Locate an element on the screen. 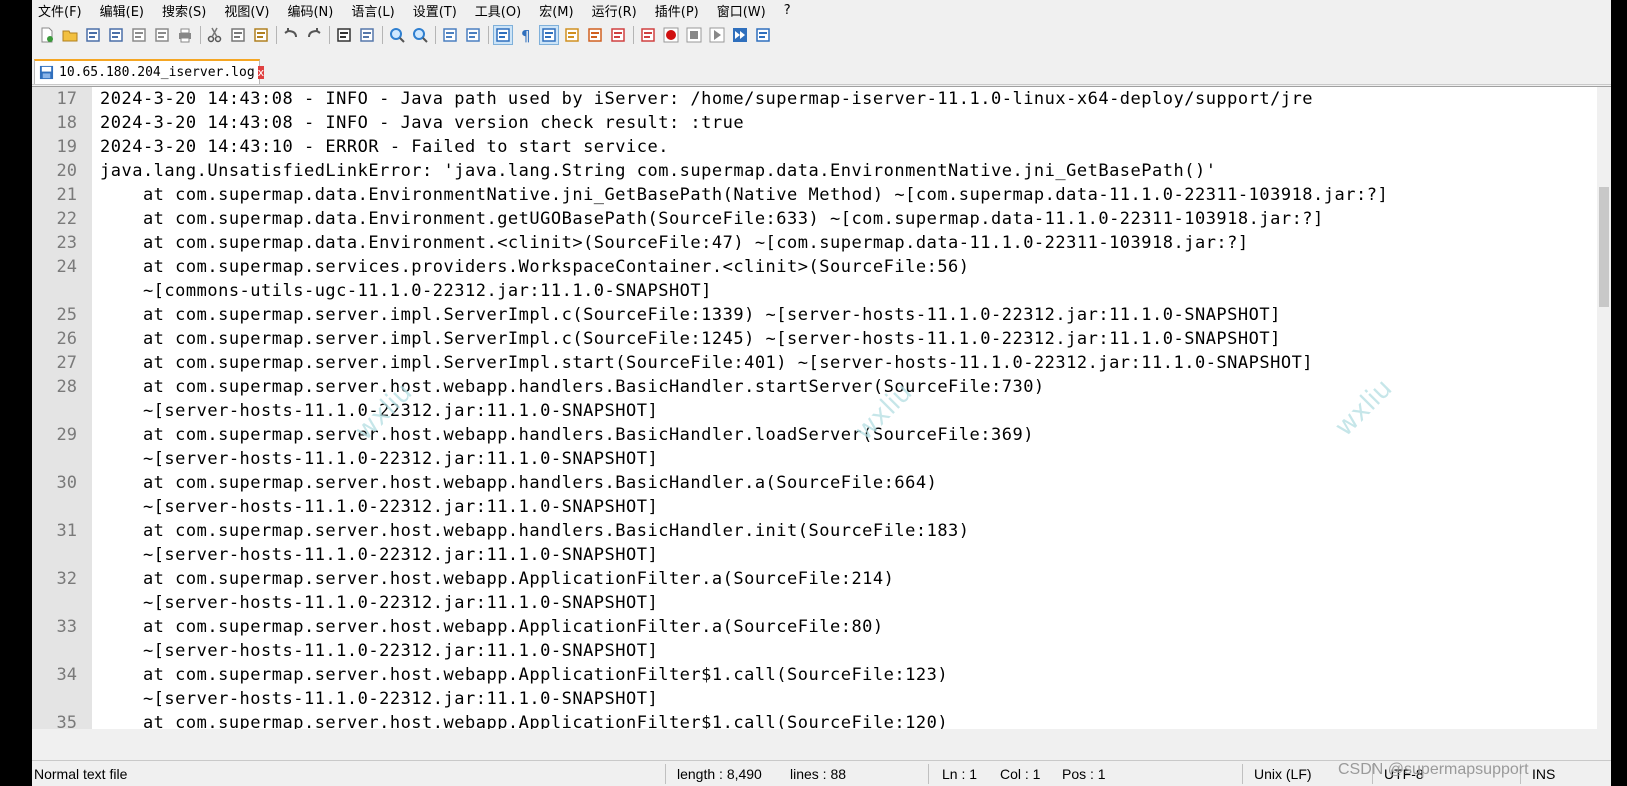 The width and height of the screenshot is (1627, 786). vertical-scrollbar is located at coordinates (1604, 408).